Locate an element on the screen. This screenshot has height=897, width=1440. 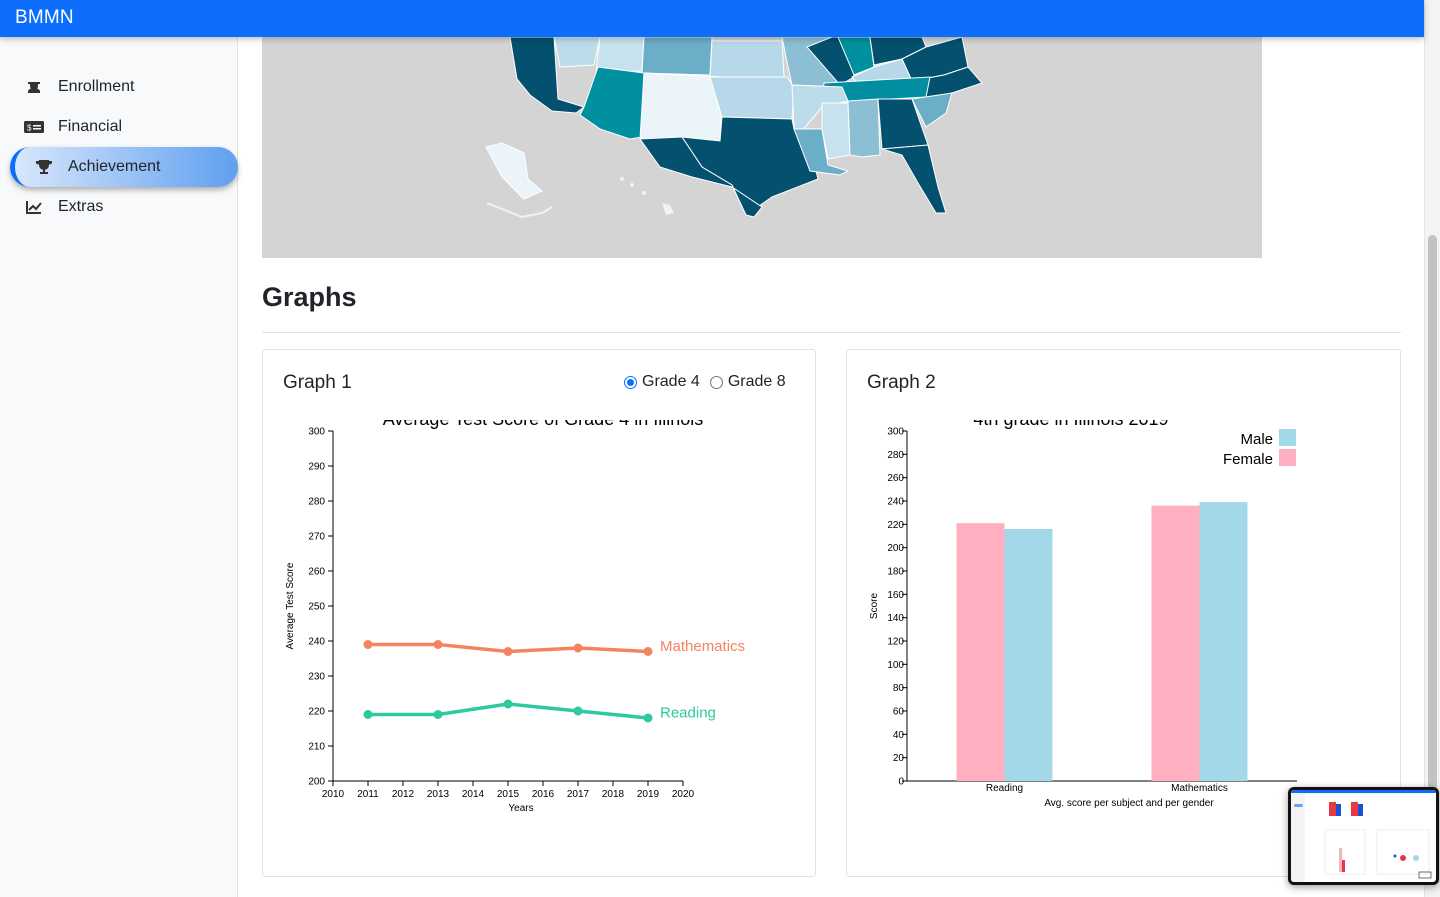
graph2-title: Graph 2 is located at coordinates (901, 382).